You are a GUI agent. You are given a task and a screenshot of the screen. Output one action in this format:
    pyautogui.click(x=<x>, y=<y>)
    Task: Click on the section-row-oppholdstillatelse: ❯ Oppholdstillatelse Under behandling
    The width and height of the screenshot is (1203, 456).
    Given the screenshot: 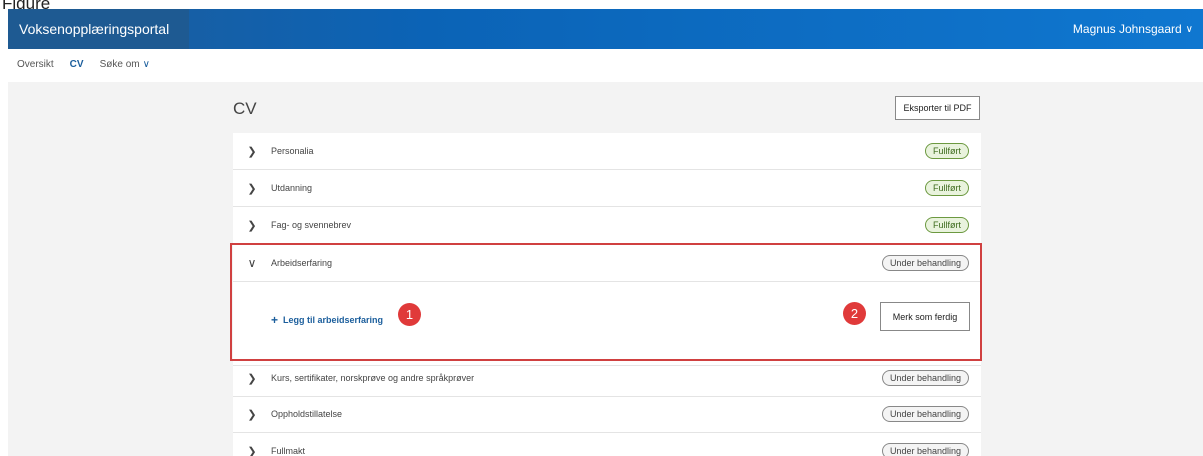 What is the action you would take?
    pyautogui.click(x=607, y=414)
    